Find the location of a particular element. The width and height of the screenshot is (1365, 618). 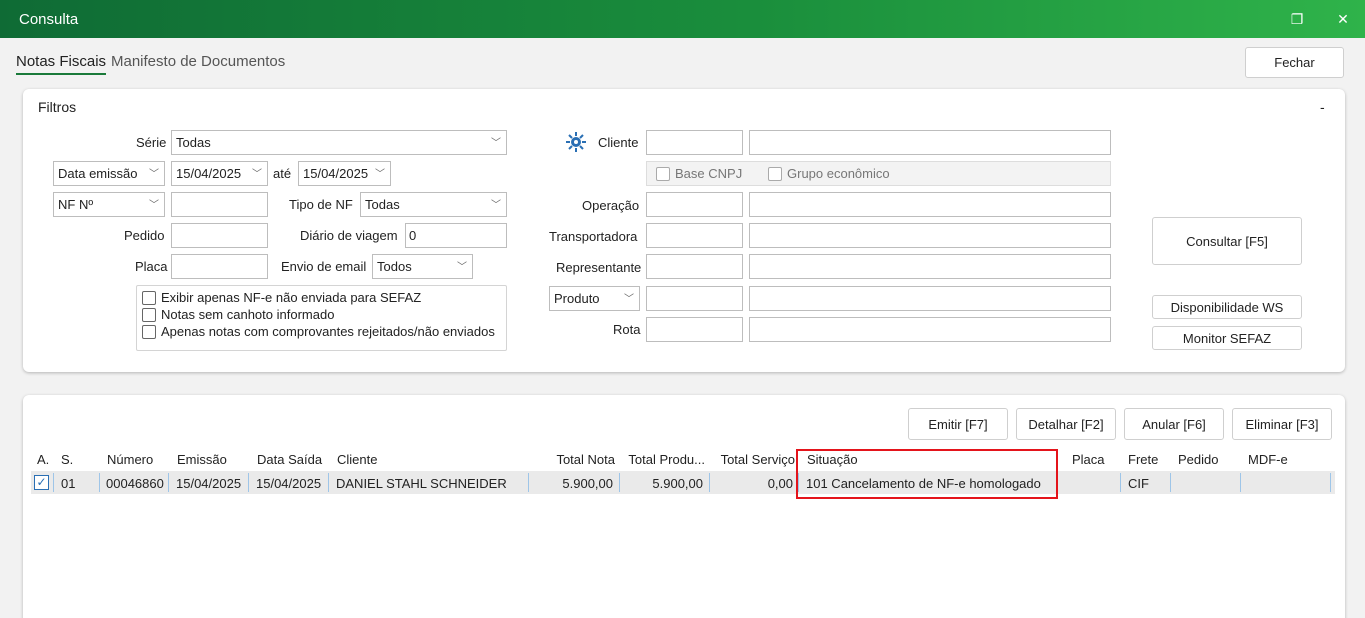

checkbox-base-cnpj: Base CNPJ is located at coordinates (699, 173).